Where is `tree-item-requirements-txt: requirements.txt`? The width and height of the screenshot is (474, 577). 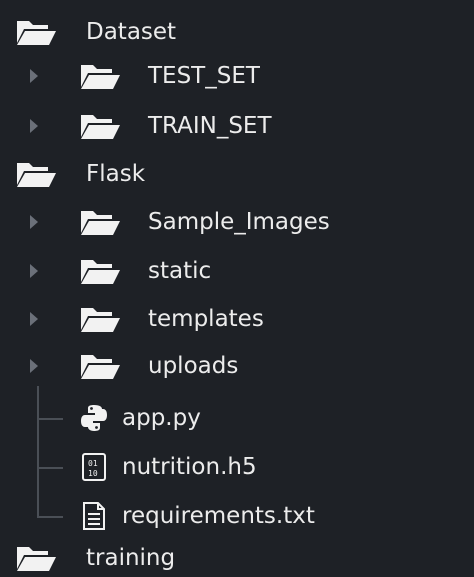 tree-item-requirements-txt: requirements.txt is located at coordinates (197, 516).